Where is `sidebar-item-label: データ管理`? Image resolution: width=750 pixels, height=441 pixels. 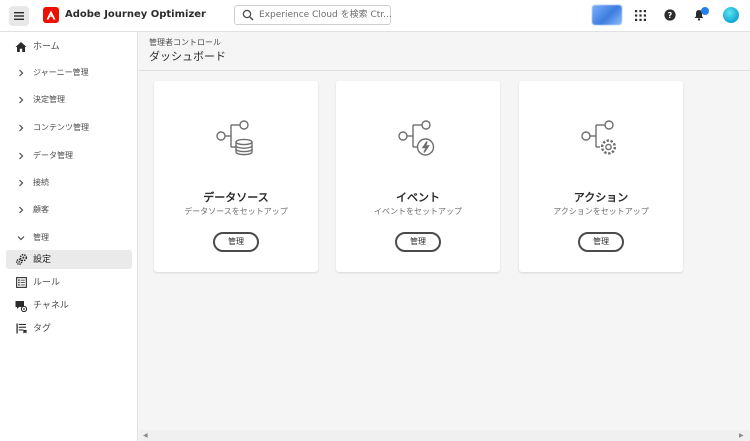
sidebar-item-label: データ管理 is located at coordinates (53, 155).